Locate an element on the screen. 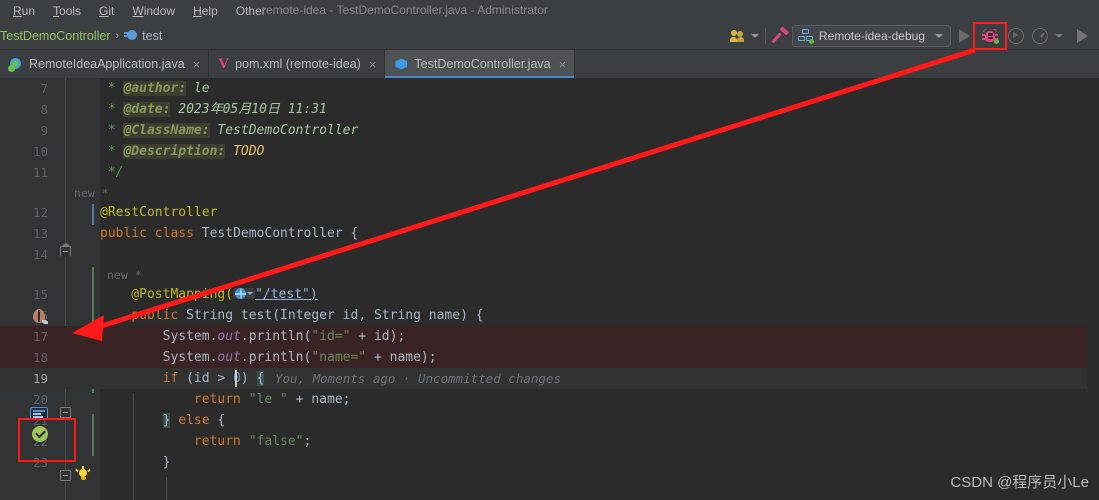  menu-item-tools: Tools is located at coordinates (67, 11).